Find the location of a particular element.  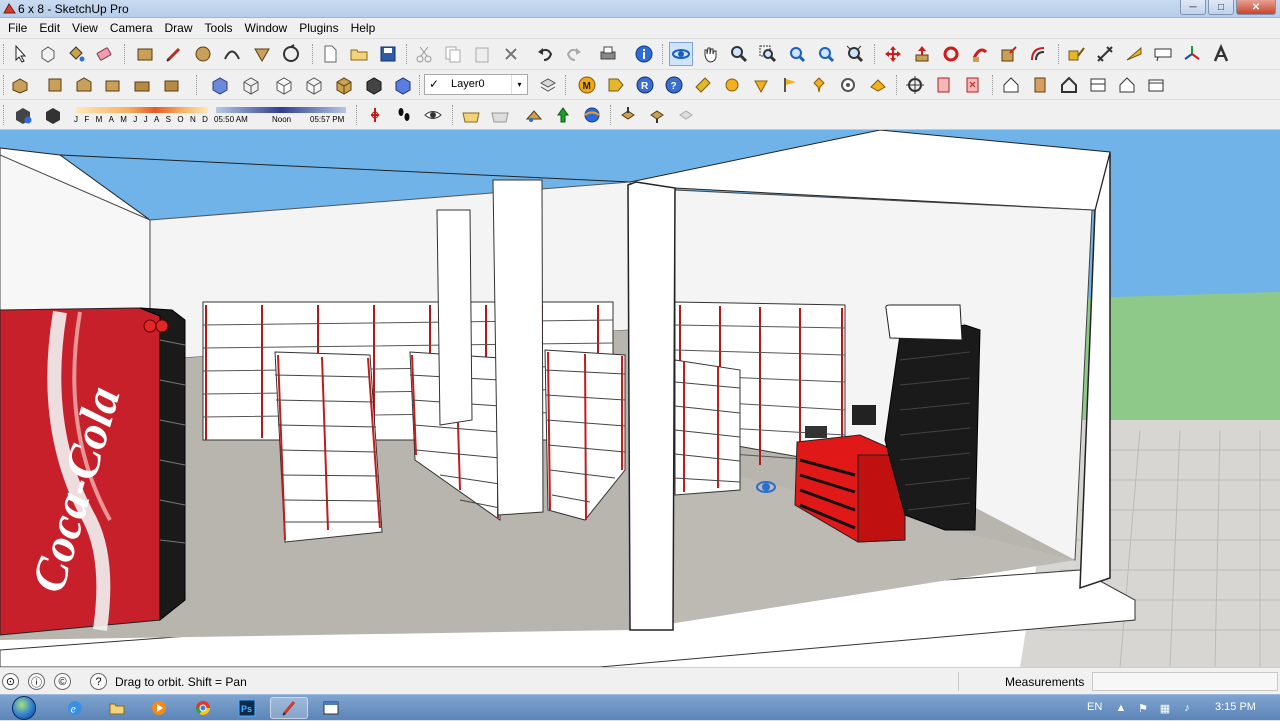

move-tool-button is located at coordinates (893, 54).